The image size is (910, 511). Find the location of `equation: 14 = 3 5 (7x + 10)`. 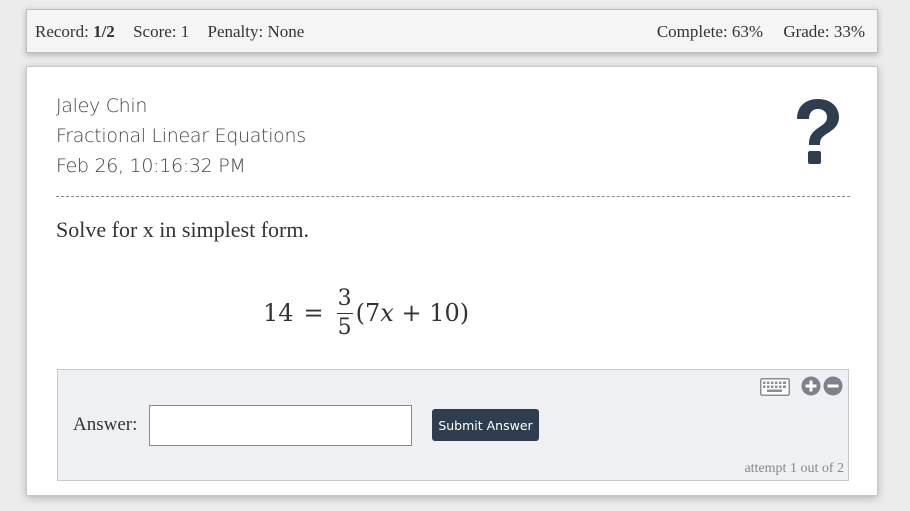

equation: 14 = 3 5 (7x + 10) is located at coordinates (366, 313).